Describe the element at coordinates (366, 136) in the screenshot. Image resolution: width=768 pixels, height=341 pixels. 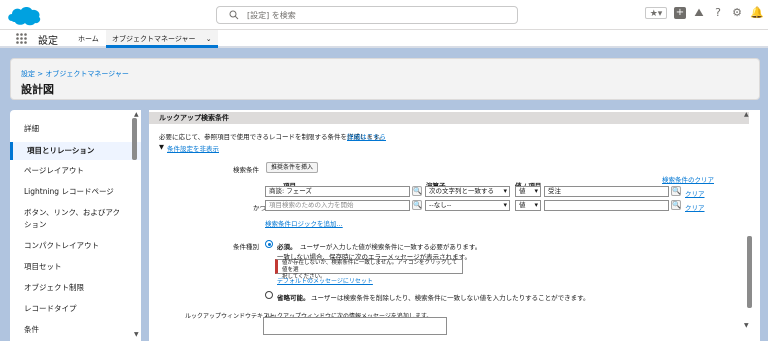
I see `learn-more-link: 詳細はこちら` at that location.